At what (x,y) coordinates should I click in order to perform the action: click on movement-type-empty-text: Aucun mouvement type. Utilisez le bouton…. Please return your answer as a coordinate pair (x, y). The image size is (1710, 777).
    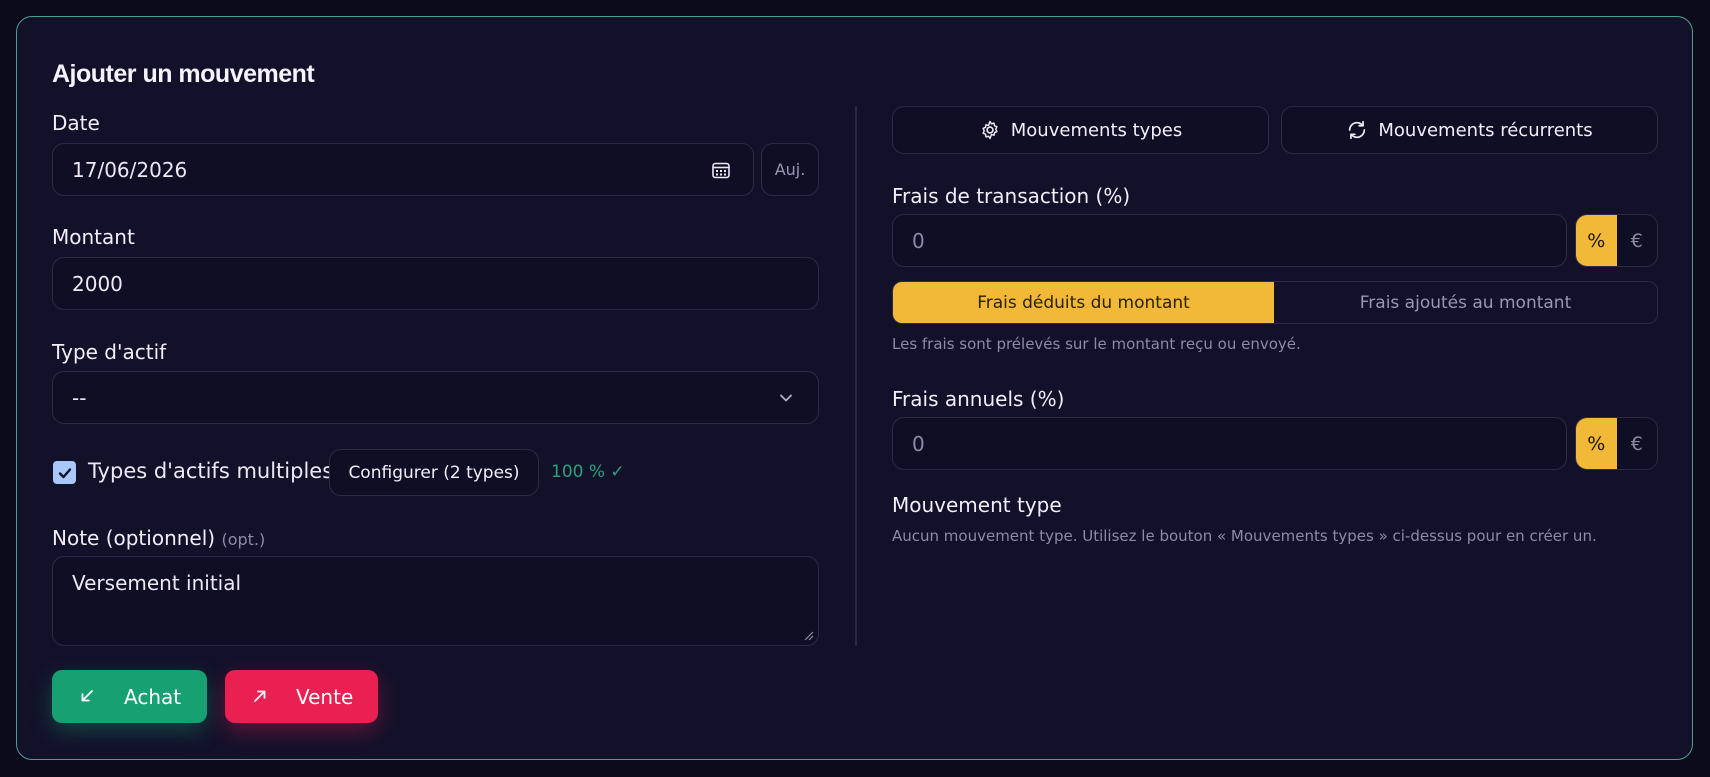
    Looking at the image, I should click on (1244, 536).